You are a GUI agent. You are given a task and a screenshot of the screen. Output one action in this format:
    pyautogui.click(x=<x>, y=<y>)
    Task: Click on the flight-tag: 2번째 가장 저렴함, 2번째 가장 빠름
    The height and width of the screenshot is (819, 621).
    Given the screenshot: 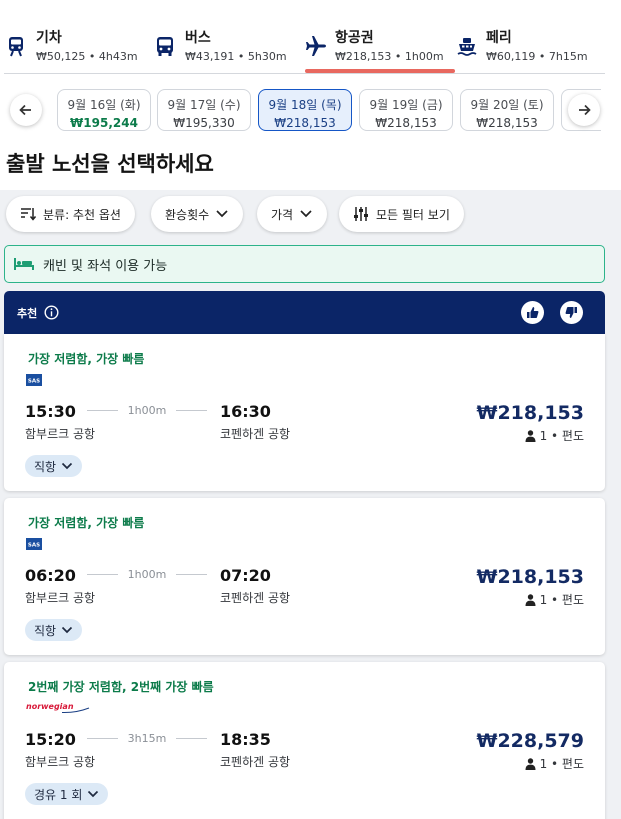 What is the action you would take?
    pyautogui.click(x=121, y=687)
    